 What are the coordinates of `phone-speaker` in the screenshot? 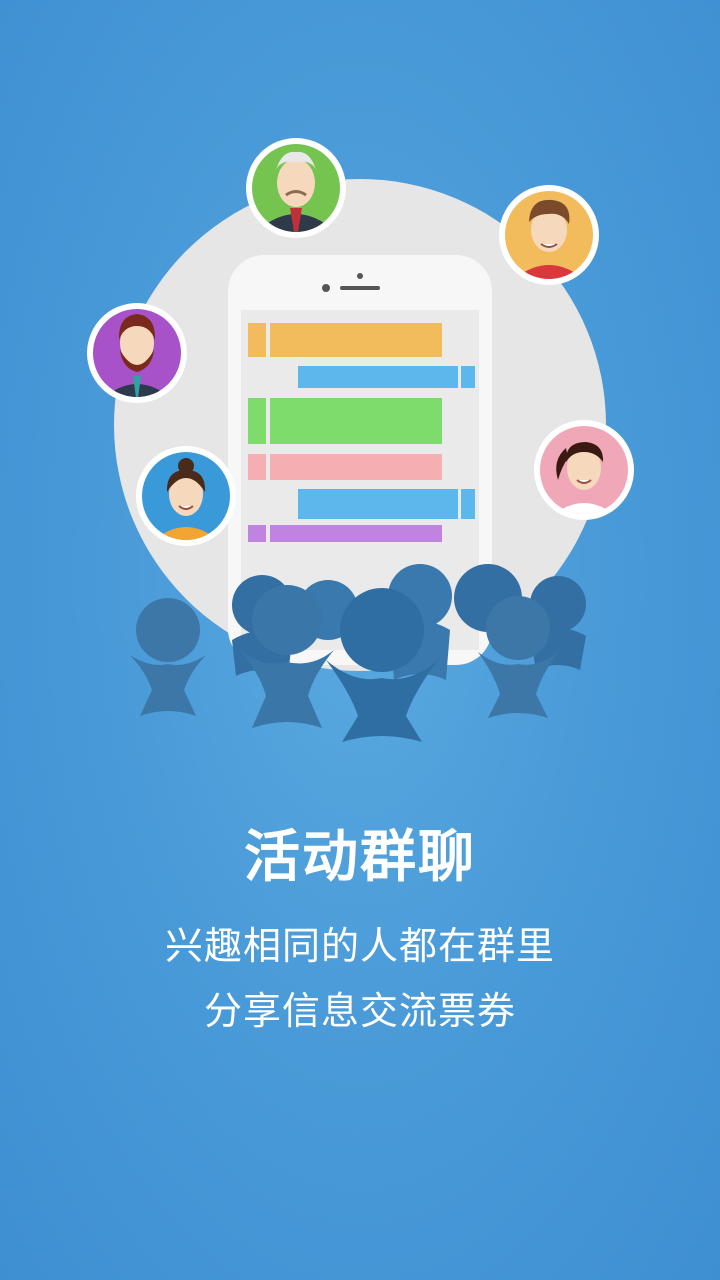 It's located at (360, 288).